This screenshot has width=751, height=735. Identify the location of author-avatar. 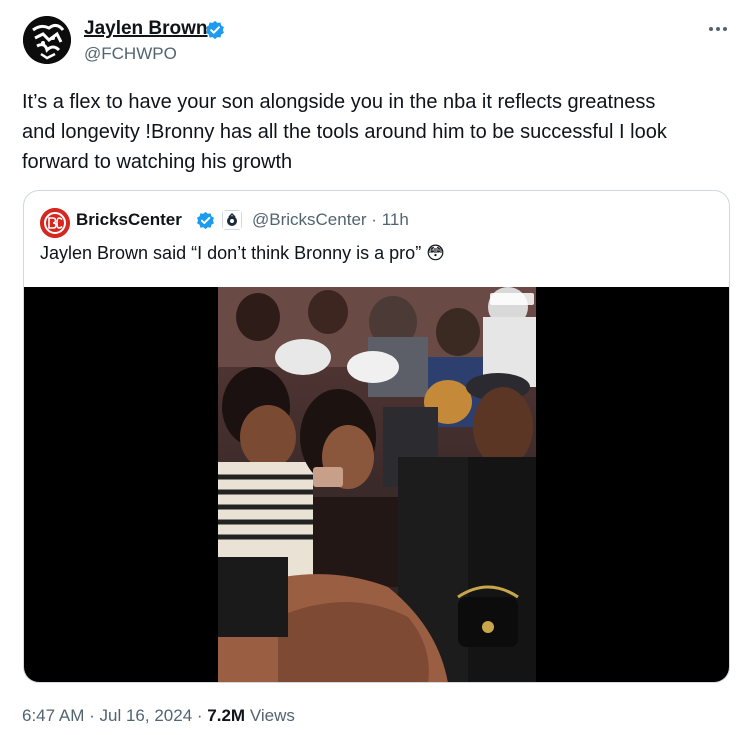
(47, 40).